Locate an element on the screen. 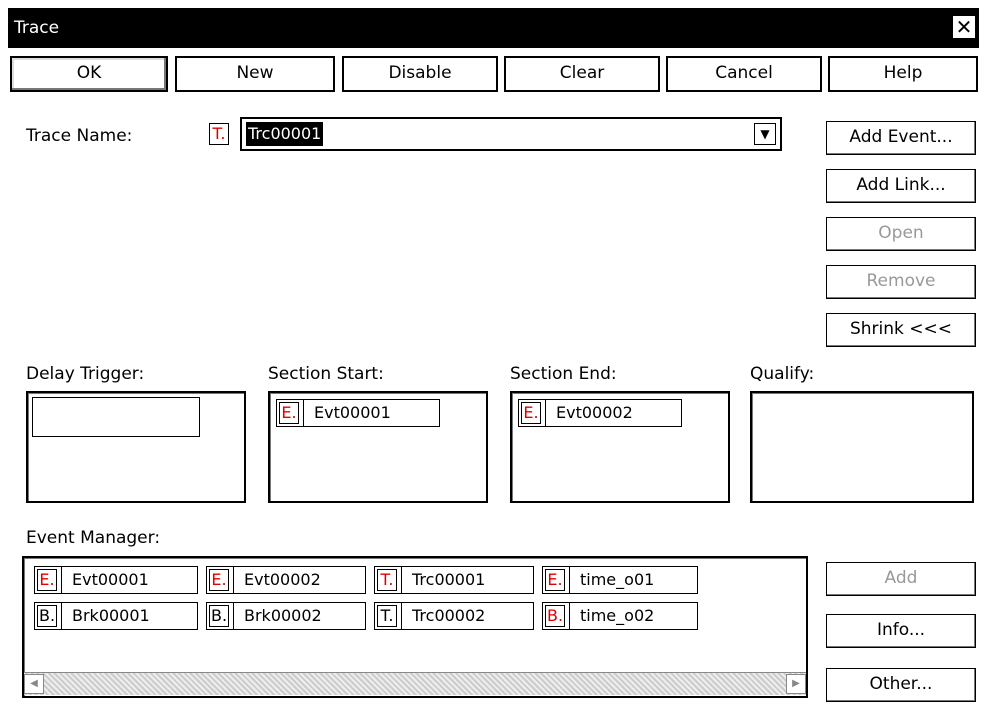 The image size is (985, 716). delay-trigger-label: Delay Trigger: is located at coordinates (85, 374).